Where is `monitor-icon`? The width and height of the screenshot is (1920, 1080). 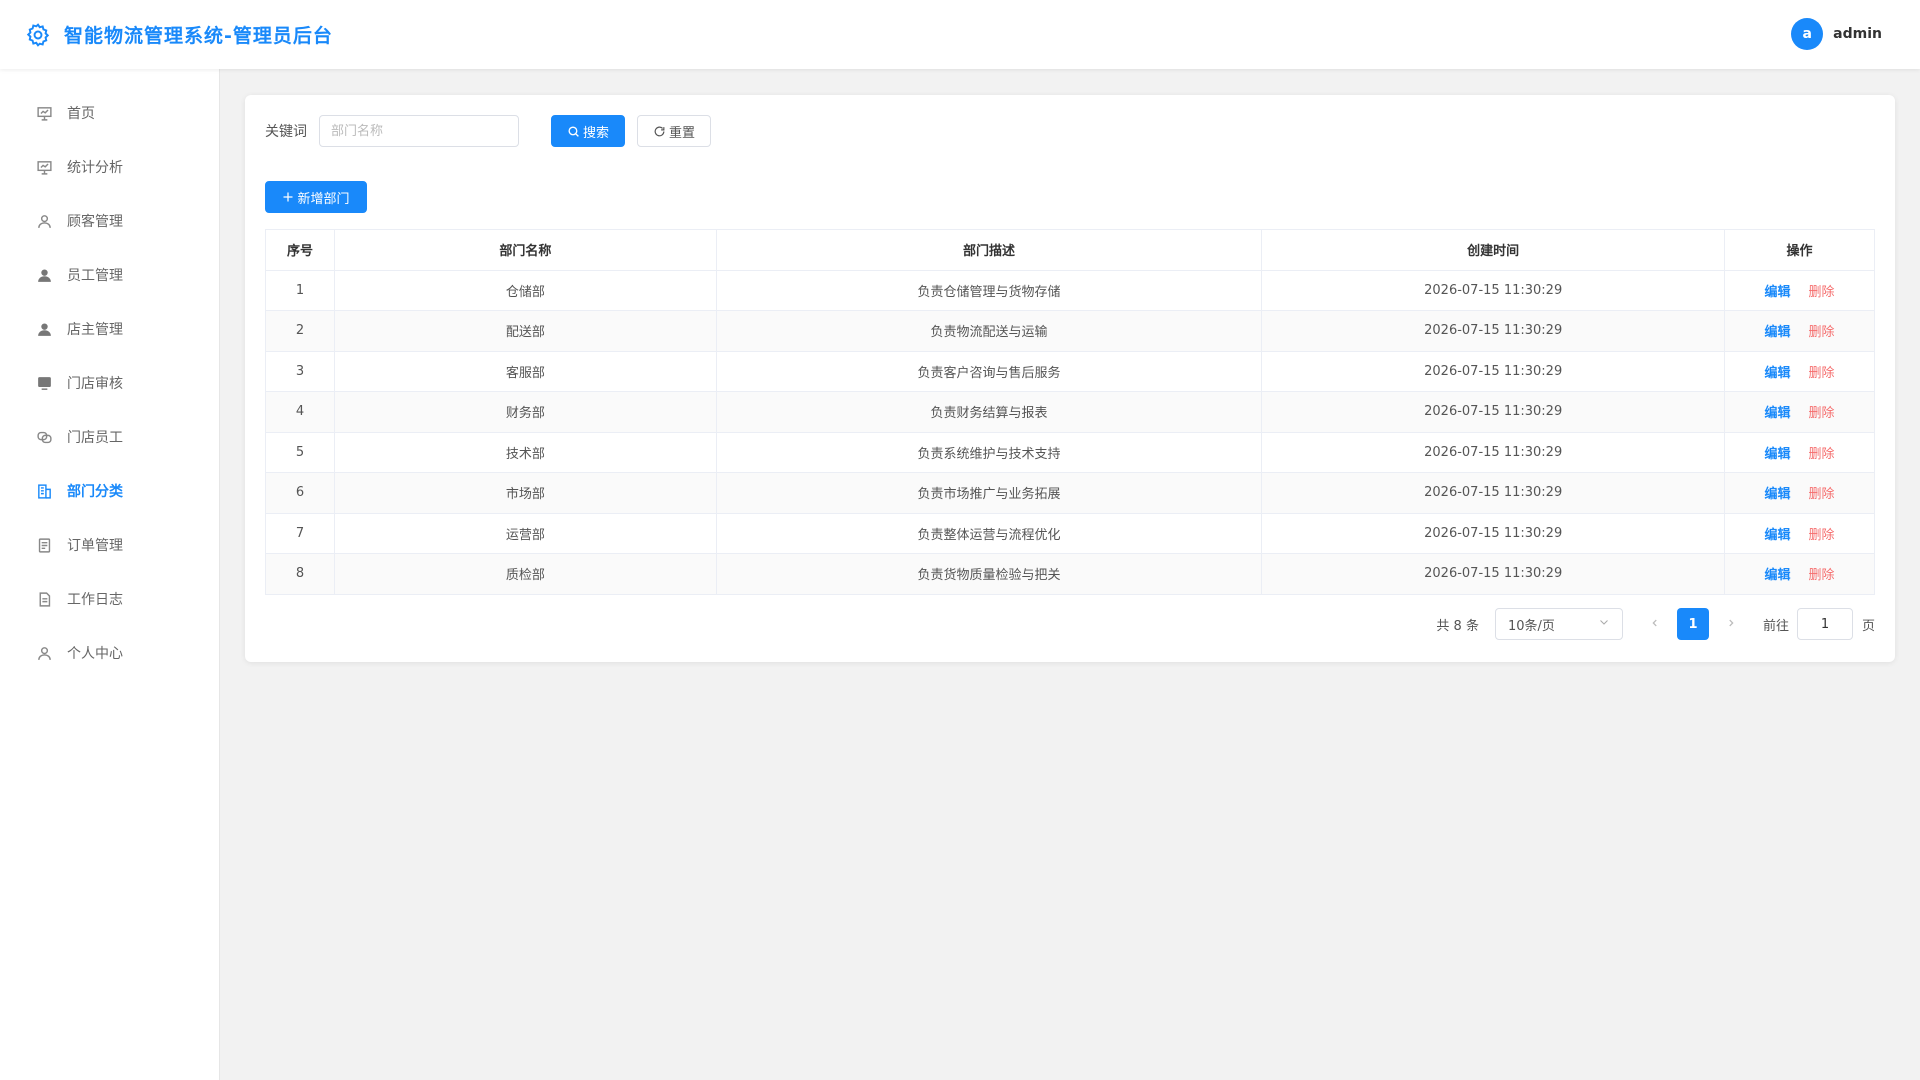 monitor-icon is located at coordinates (44, 383).